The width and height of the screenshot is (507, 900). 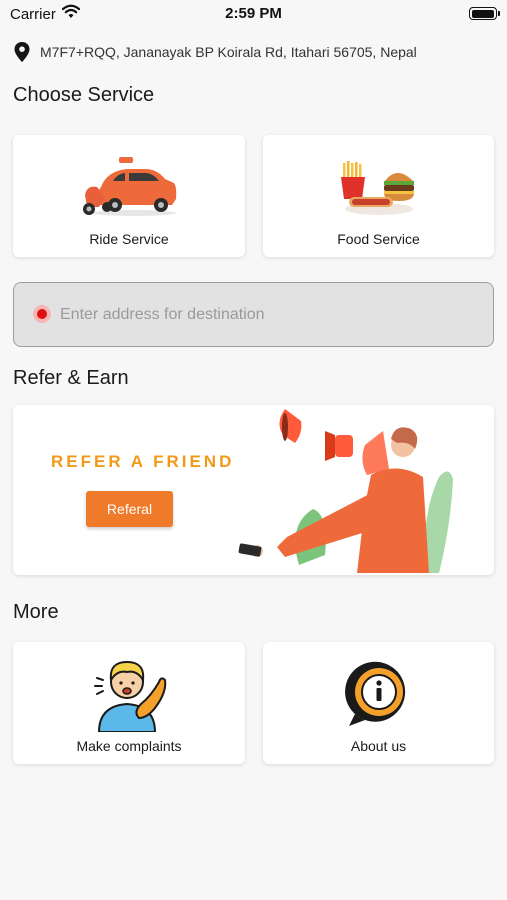 I want to click on referal-button: Referal, so click(x=129, y=509).